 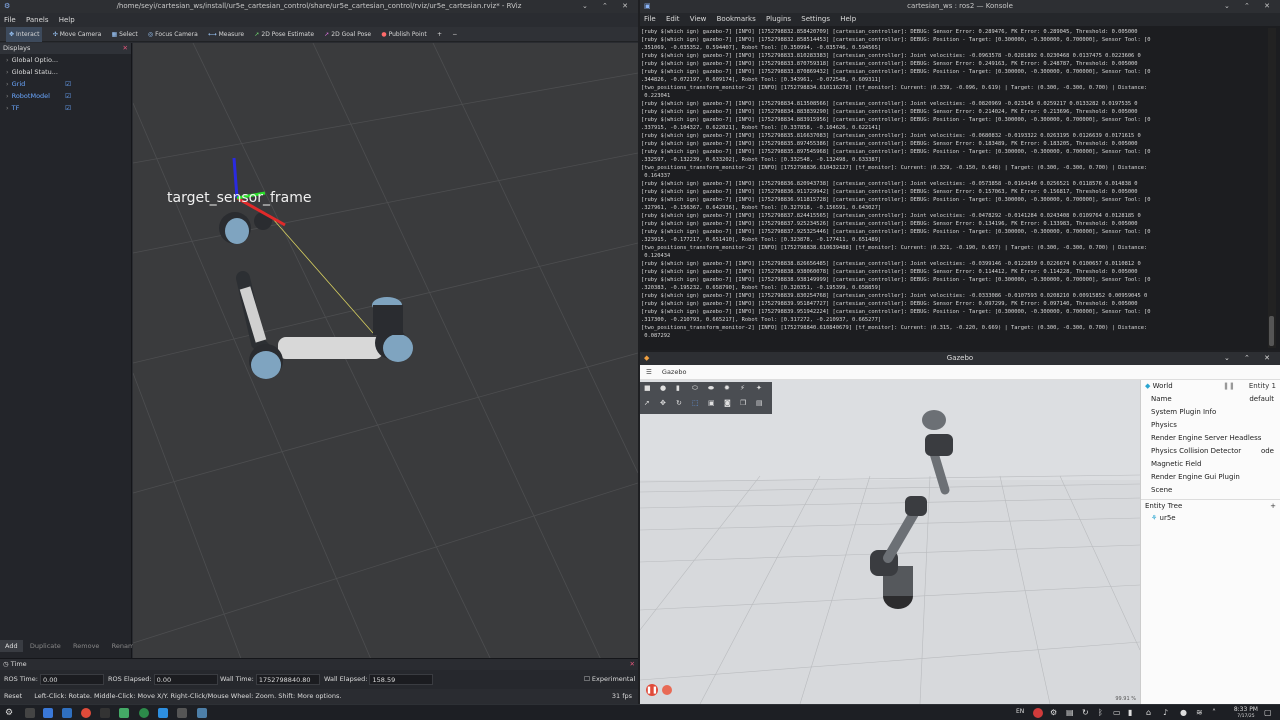 I want to click on mic-icon: ●, so click(x=1185, y=713).